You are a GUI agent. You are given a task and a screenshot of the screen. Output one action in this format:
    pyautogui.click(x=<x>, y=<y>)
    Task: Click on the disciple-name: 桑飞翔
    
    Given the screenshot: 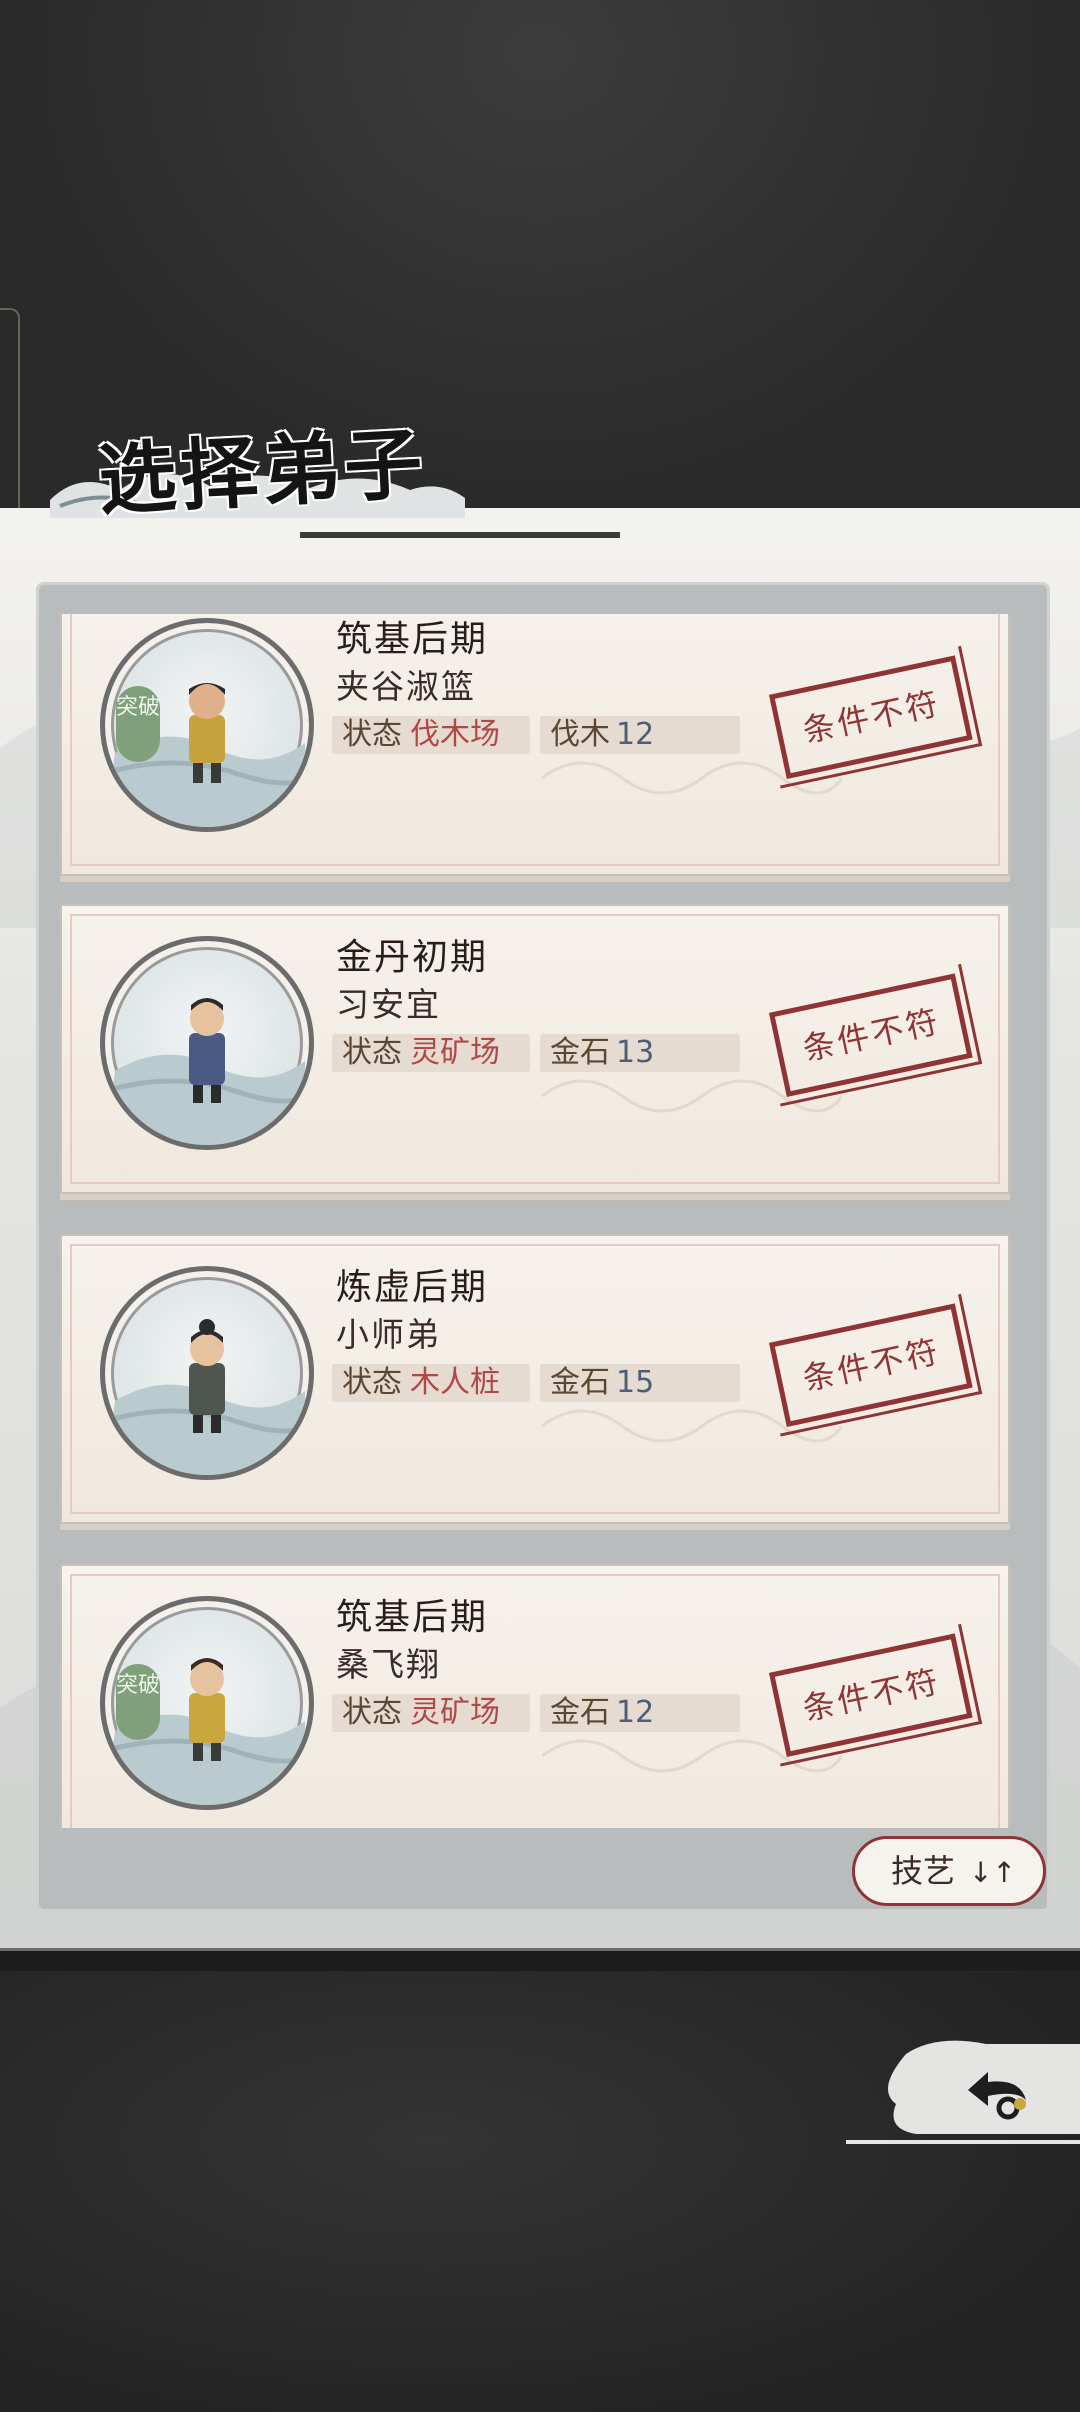 What is the action you would take?
    pyautogui.click(x=388, y=1664)
    